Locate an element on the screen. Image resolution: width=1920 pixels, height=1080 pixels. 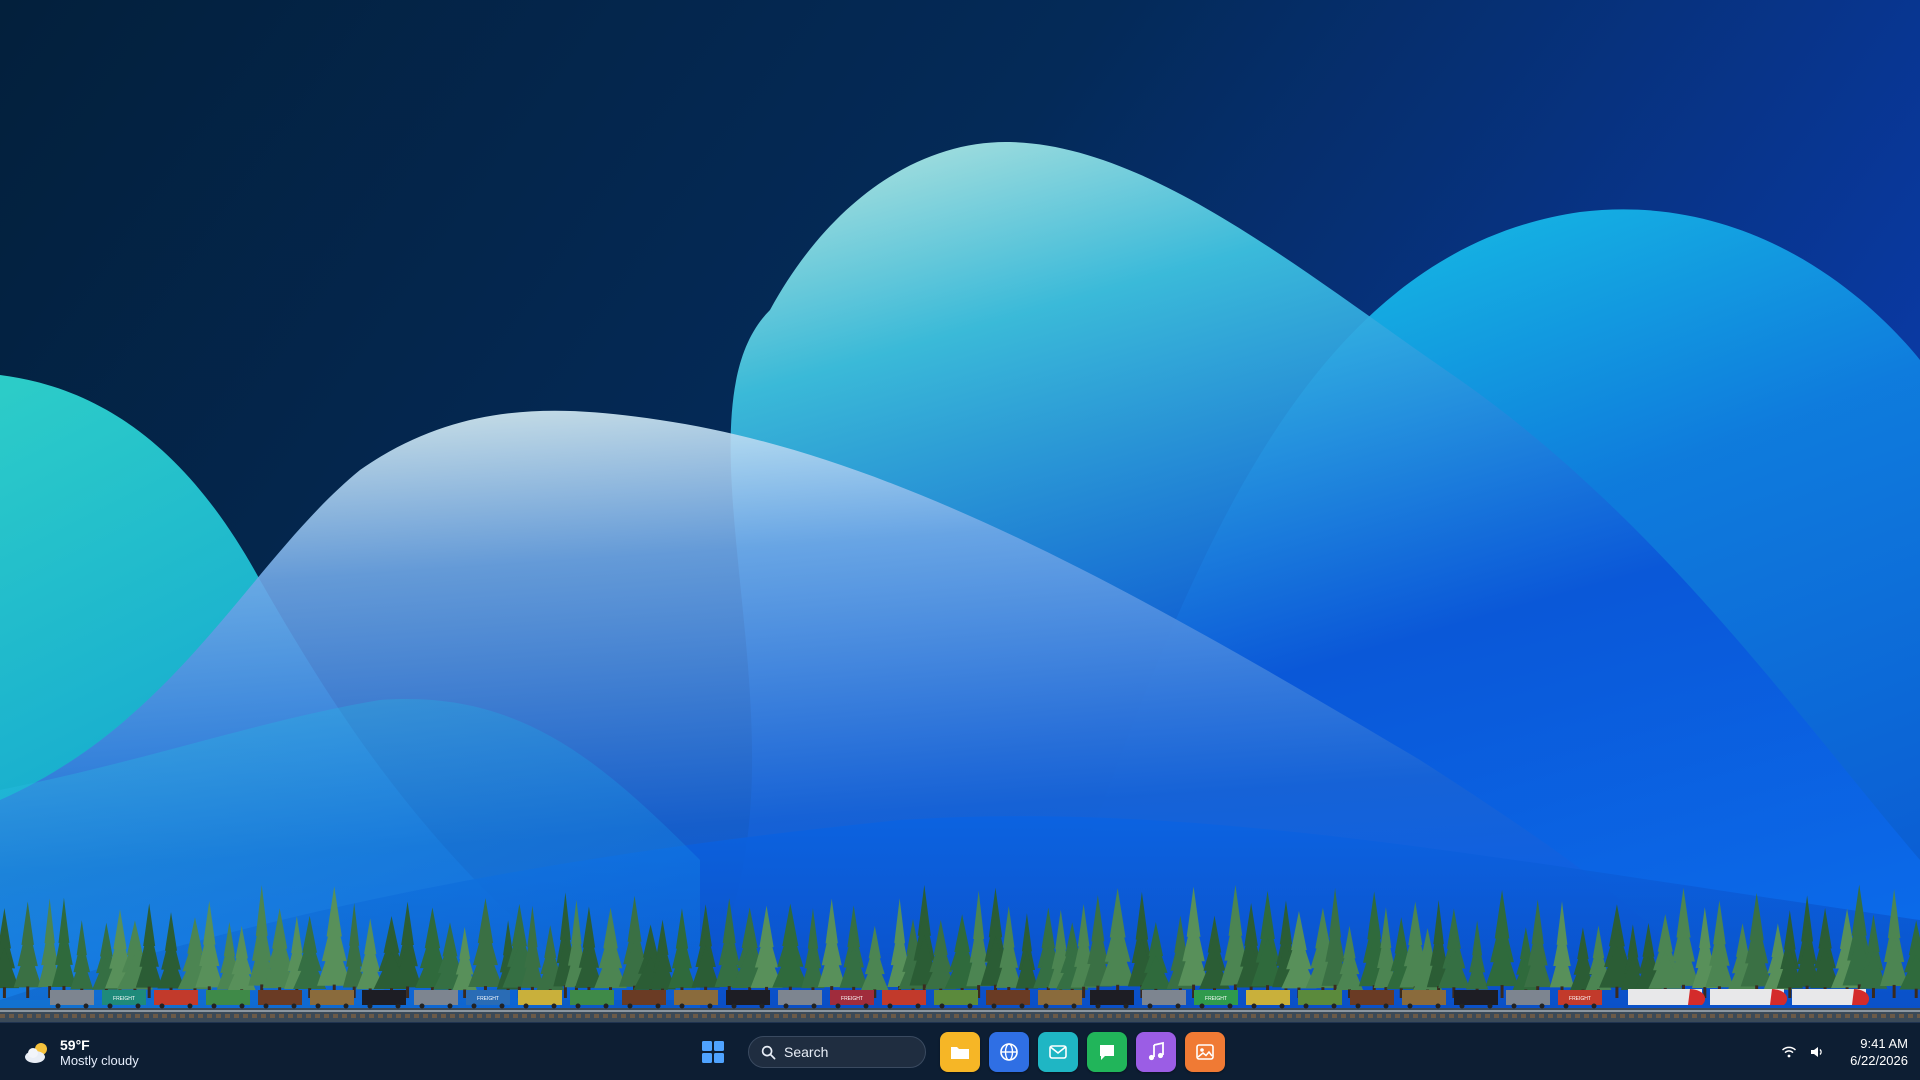
mail-icon is located at coordinates (1058, 1052).